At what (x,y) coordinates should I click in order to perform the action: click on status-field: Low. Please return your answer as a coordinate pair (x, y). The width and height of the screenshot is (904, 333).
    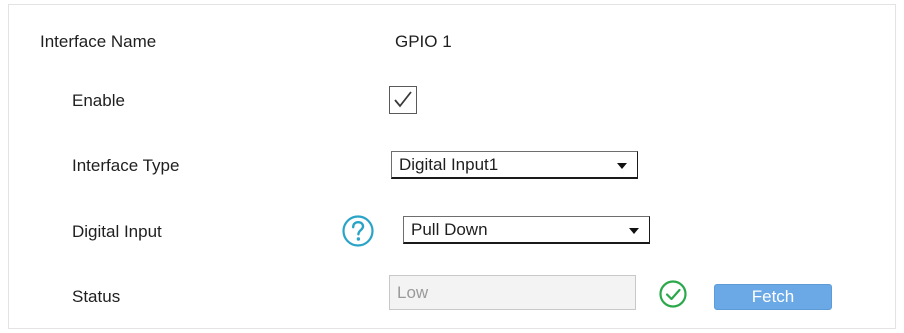
    Looking at the image, I should click on (512, 292).